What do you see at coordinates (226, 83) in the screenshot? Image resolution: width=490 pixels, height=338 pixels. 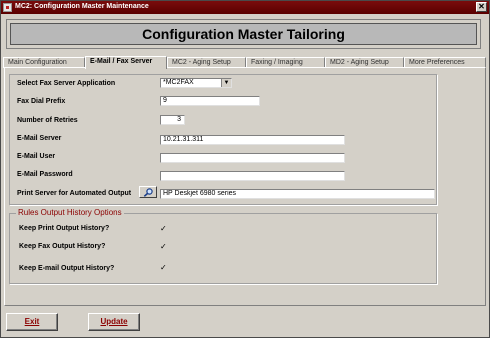 I see `chevron-down-icon: ▼` at bounding box center [226, 83].